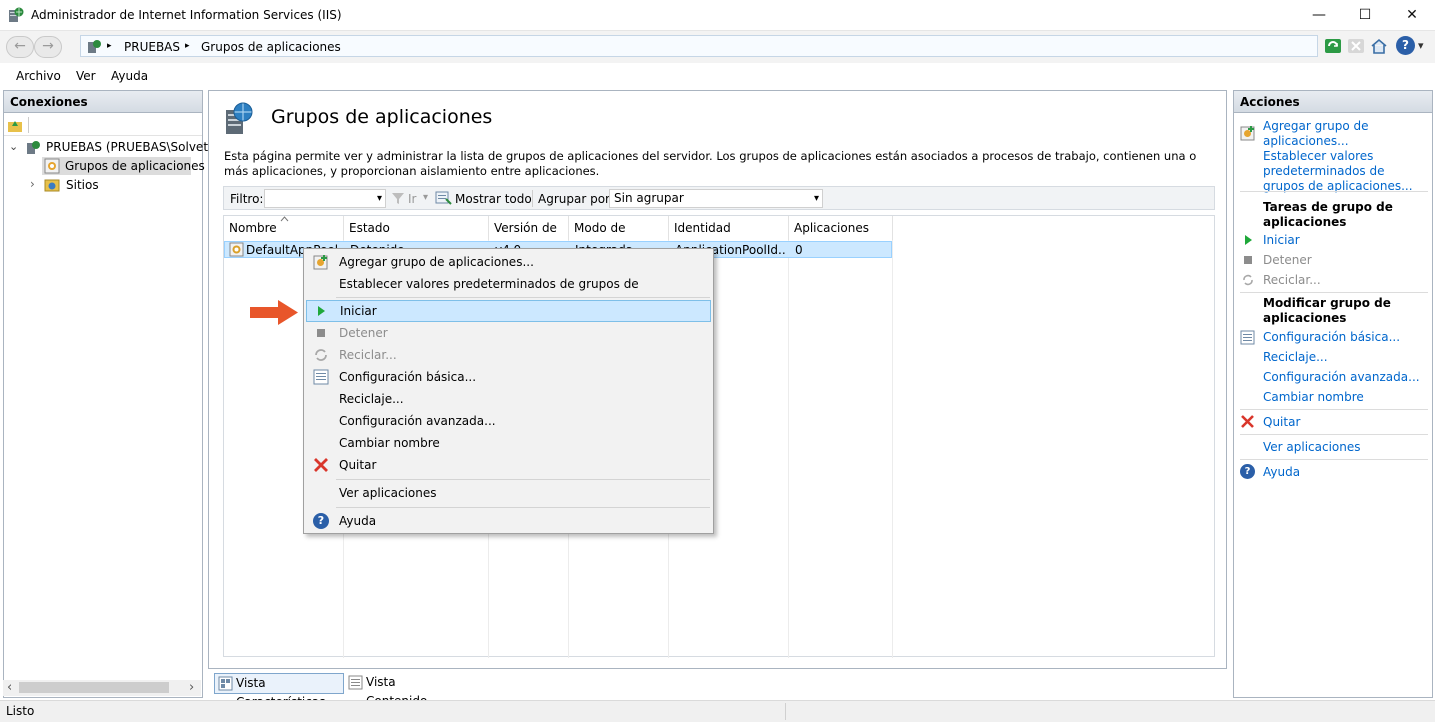  I want to click on filter-input: ▾, so click(325, 198).